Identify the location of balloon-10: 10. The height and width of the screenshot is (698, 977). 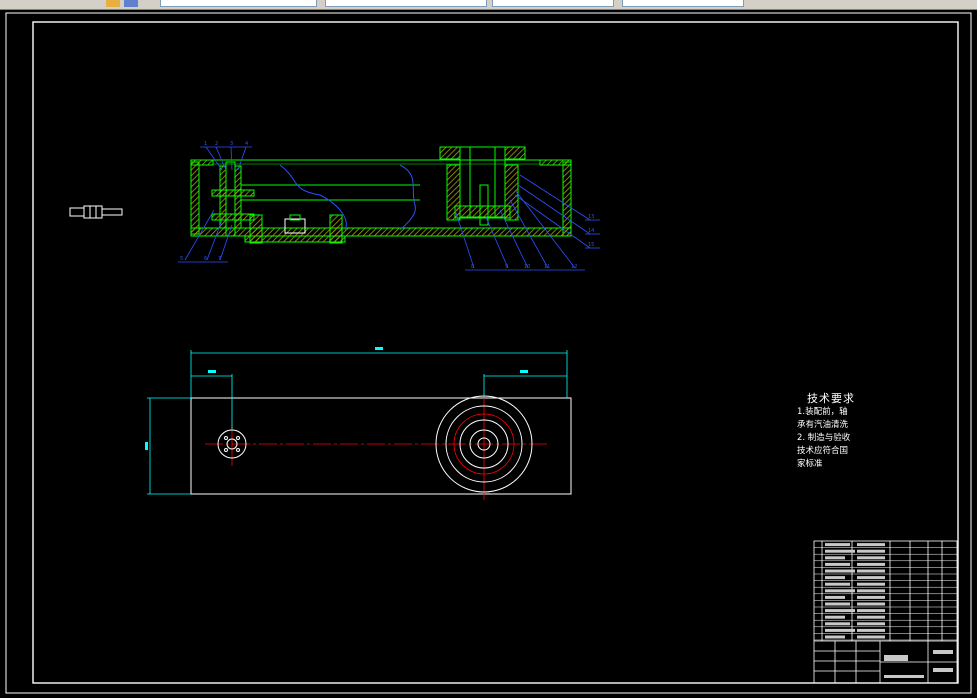
(527, 267).